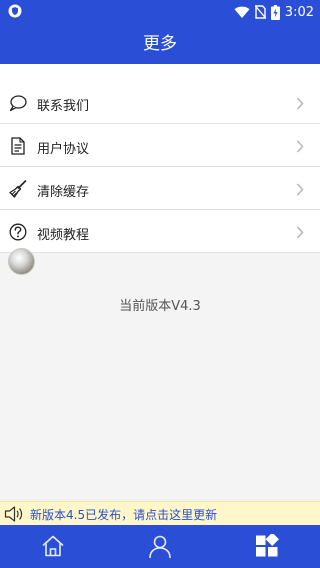 The height and width of the screenshot is (568, 320). I want to click on menu-item-video-tutorial: 视频教程, so click(160, 231).